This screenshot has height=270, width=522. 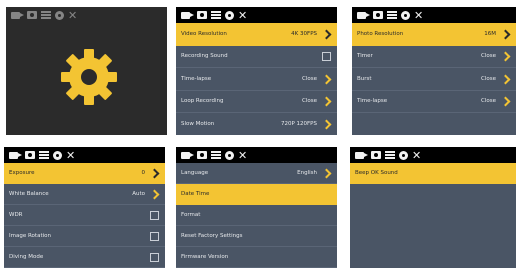 I want to click on menu-item-label: WDR, so click(x=16, y=215).